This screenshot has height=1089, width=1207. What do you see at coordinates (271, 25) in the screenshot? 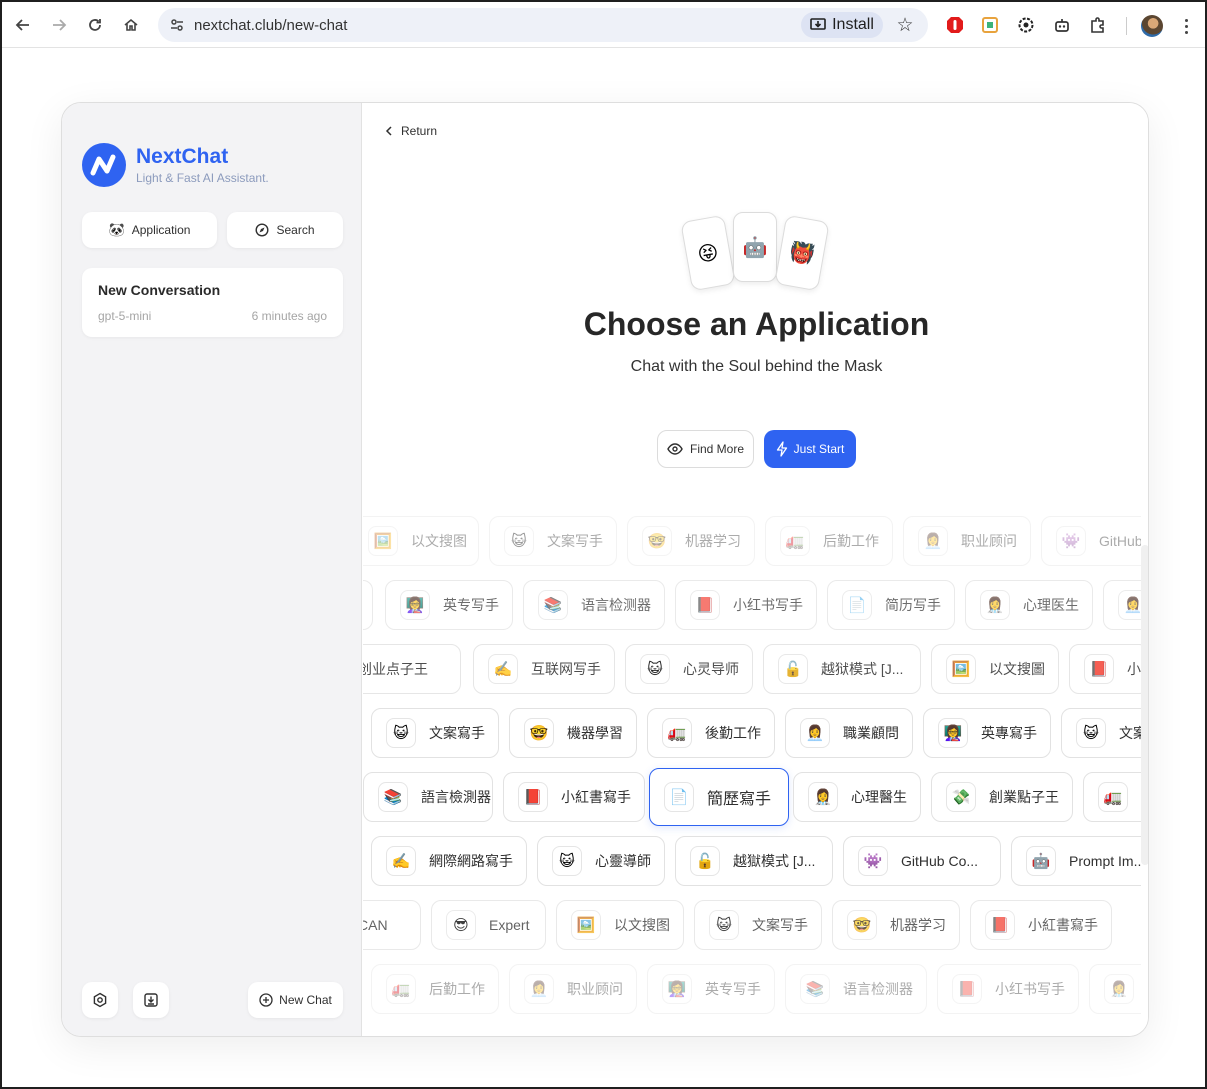
I see `url-text: nextchat.club/new-chat` at bounding box center [271, 25].